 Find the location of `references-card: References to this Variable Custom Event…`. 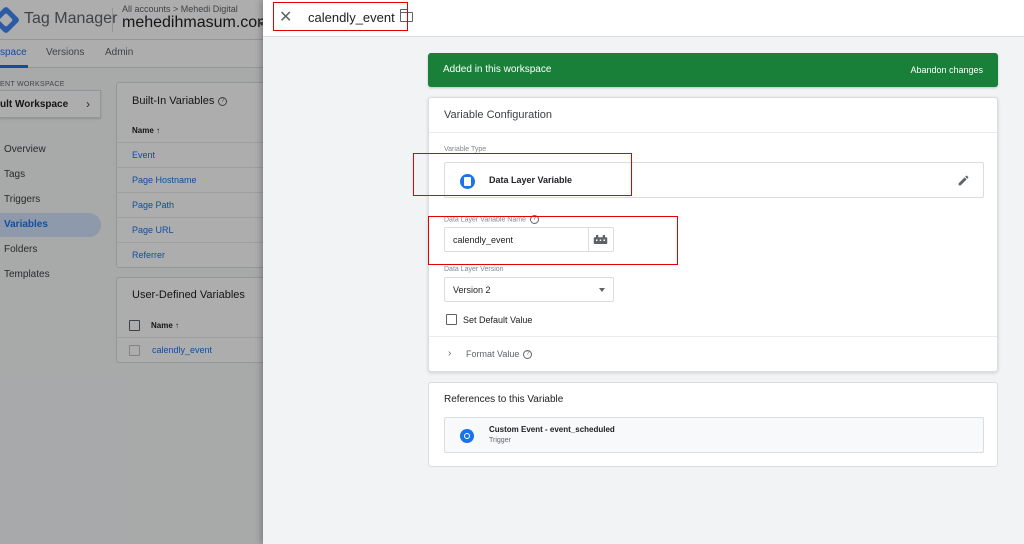

references-card: References to this Variable Custom Event… is located at coordinates (713, 424).